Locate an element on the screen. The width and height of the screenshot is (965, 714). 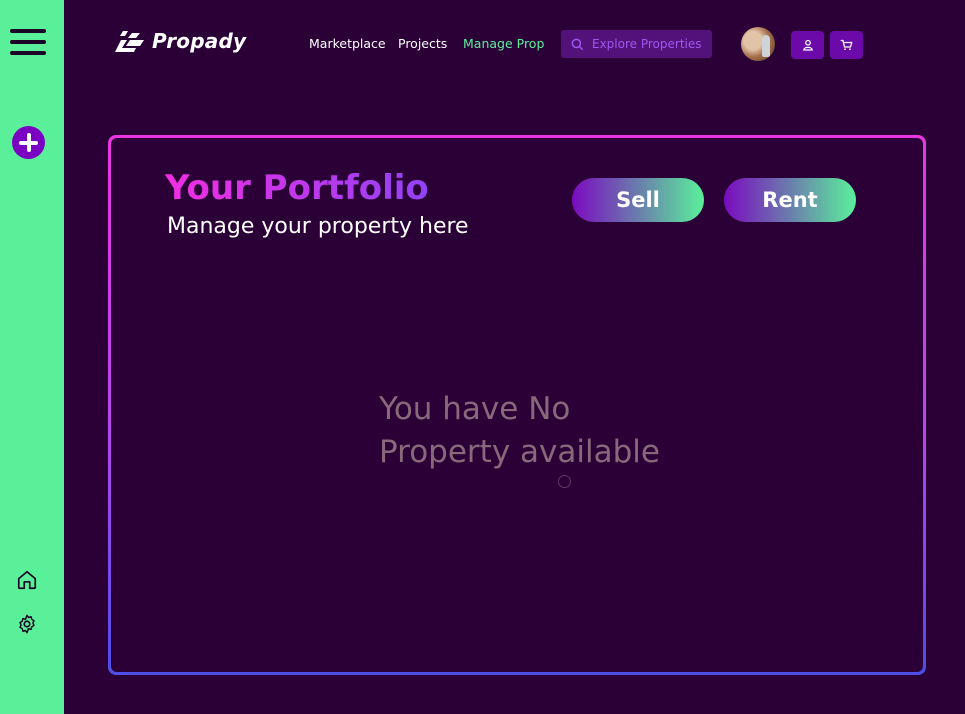
profile-button is located at coordinates (807, 45).